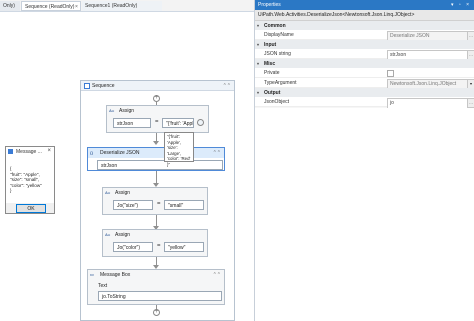 This screenshot has width=474, height=321. I want to click on sequence-header: Sequence ⌃⌃, so click(157, 86).